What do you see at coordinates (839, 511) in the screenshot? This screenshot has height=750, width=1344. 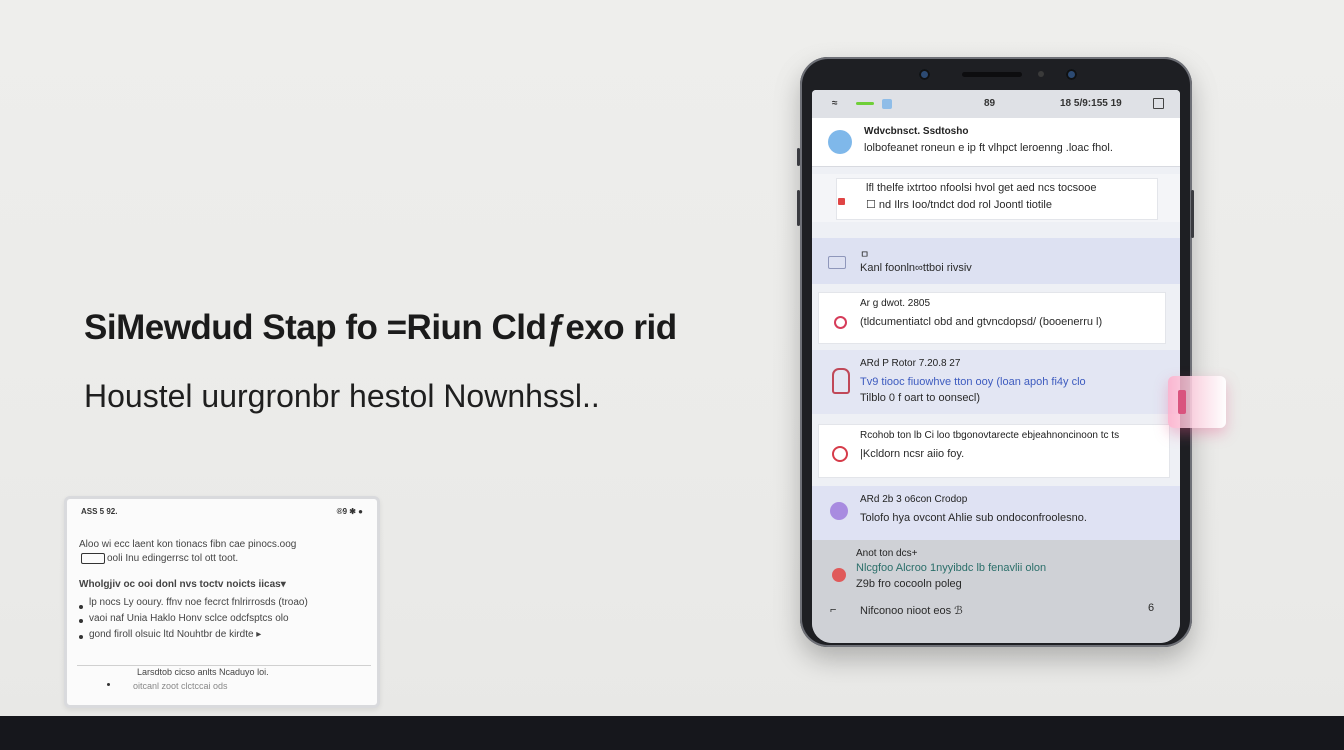 I see `profile-icon` at bounding box center [839, 511].